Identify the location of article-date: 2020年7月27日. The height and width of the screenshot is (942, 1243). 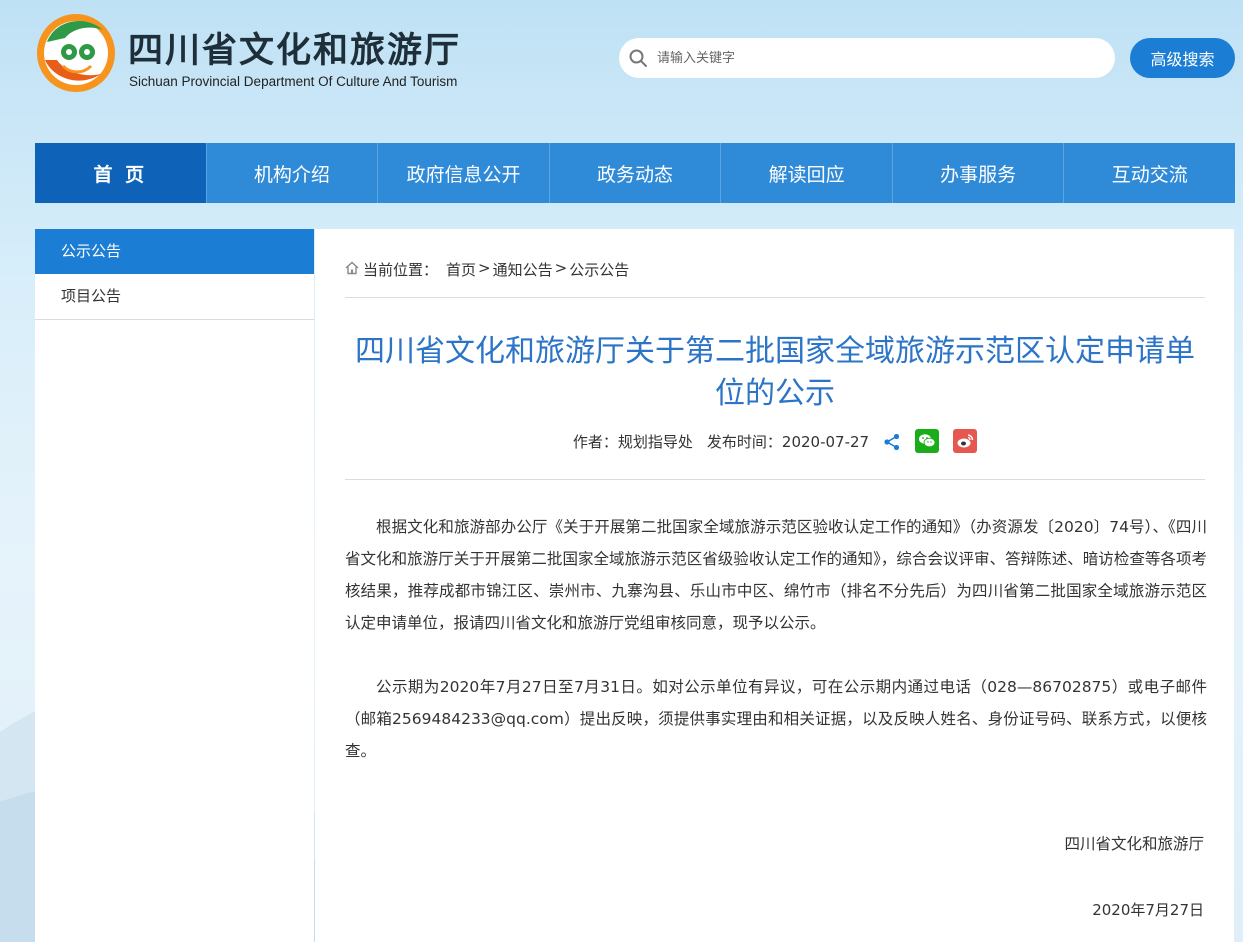
(1148, 910).